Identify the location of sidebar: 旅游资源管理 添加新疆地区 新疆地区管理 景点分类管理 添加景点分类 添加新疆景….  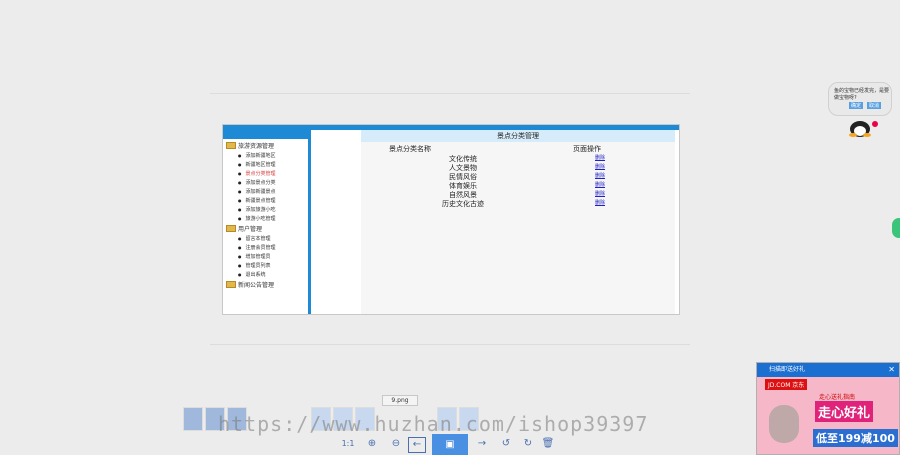
(267, 219).